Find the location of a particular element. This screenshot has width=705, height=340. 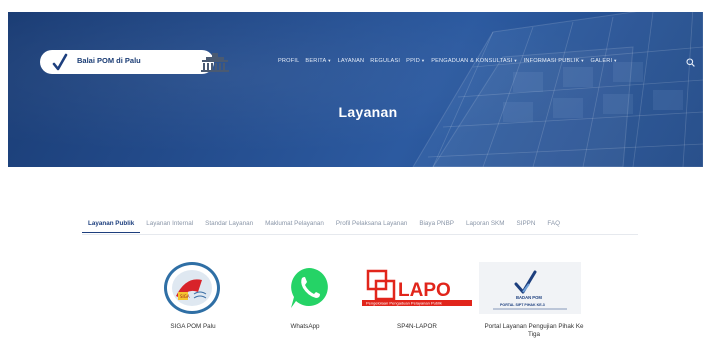

nav-label: GALERI is located at coordinates (601, 61).